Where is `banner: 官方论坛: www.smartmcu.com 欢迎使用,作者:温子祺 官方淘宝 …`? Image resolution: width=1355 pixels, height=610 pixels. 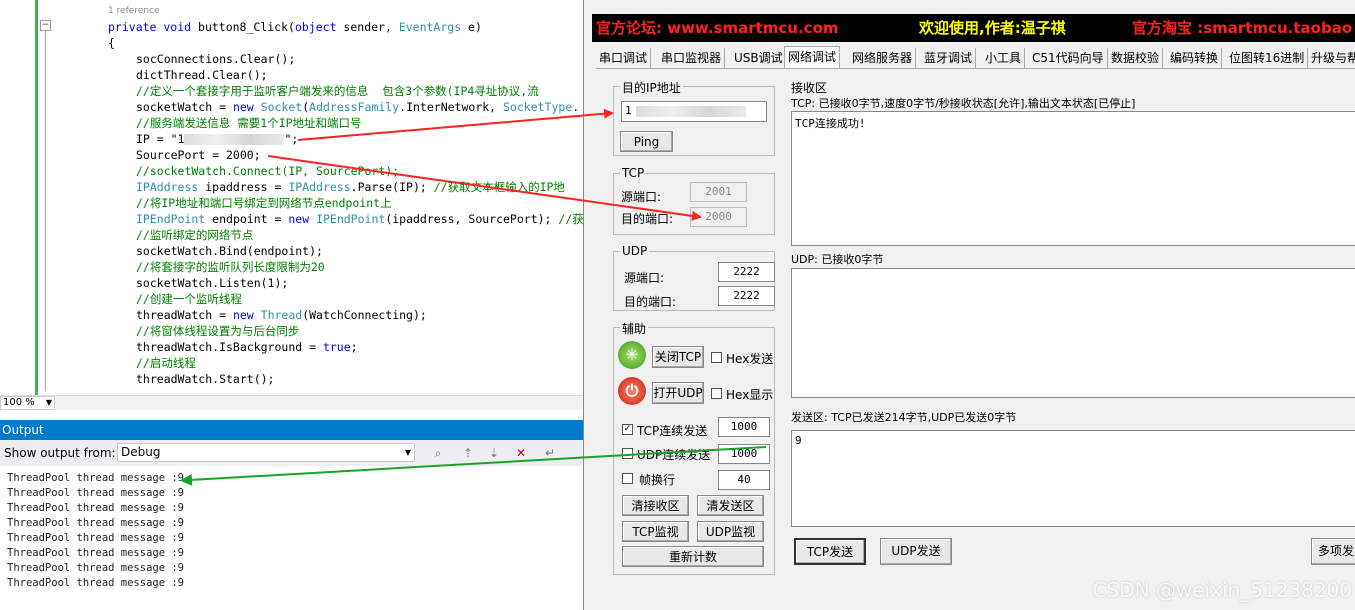
banner: 官方论坛: www.smartmcu.com 欢迎使用,作者:温子祺 官方淘宝 … is located at coordinates (973, 28).